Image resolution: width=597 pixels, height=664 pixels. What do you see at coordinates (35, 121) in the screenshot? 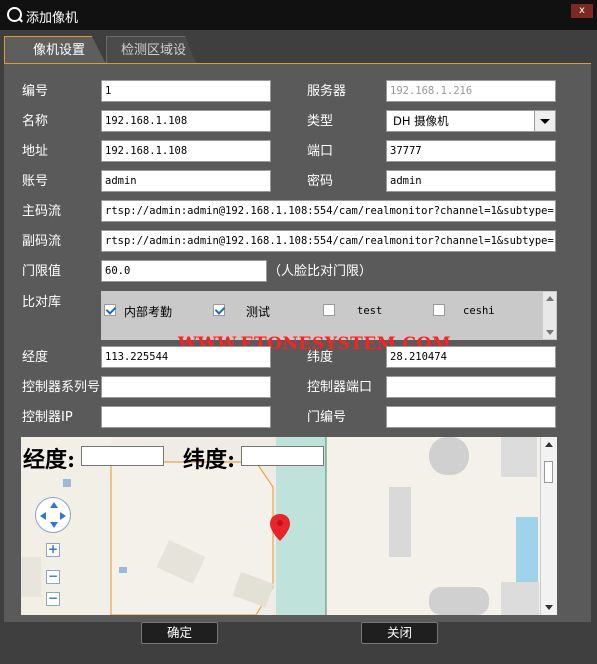
I see `name-label: 名称` at bounding box center [35, 121].